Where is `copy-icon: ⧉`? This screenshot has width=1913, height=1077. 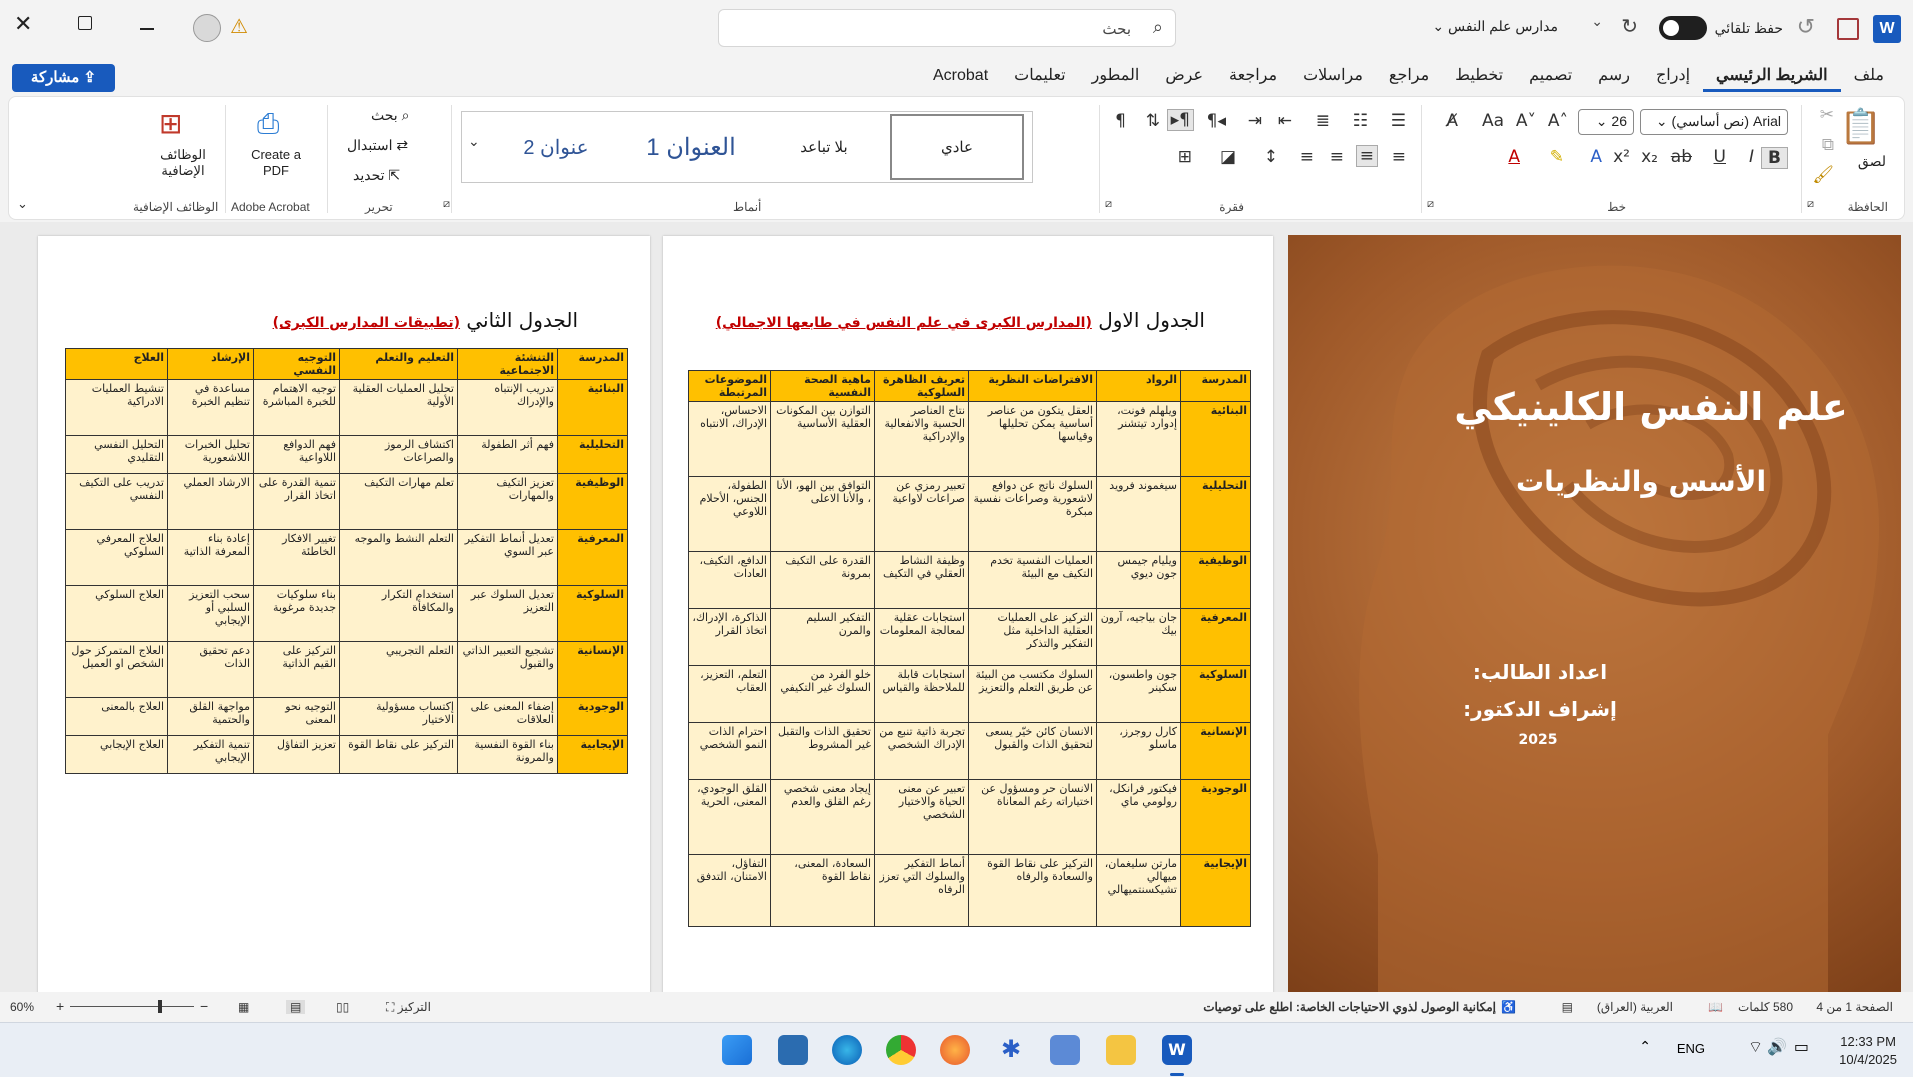 copy-icon: ⧉ is located at coordinates (1828, 145).